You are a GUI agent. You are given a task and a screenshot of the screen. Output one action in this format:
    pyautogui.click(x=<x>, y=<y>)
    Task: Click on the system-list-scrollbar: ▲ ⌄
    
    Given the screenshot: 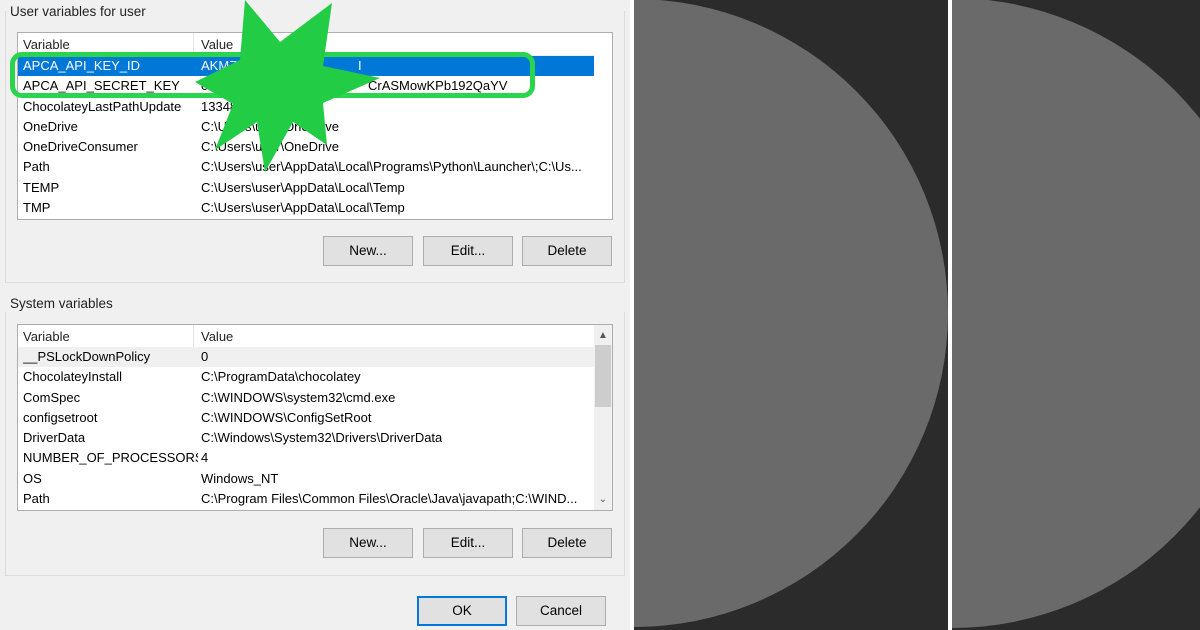 What is the action you would take?
    pyautogui.click(x=603, y=417)
    